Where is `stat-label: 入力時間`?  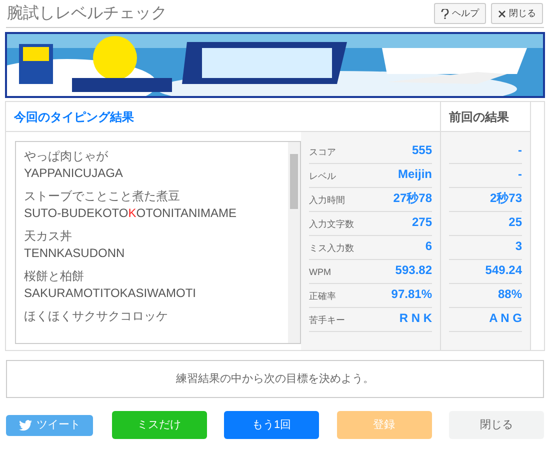
stat-label: 入力時間 is located at coordinates (327, 200).